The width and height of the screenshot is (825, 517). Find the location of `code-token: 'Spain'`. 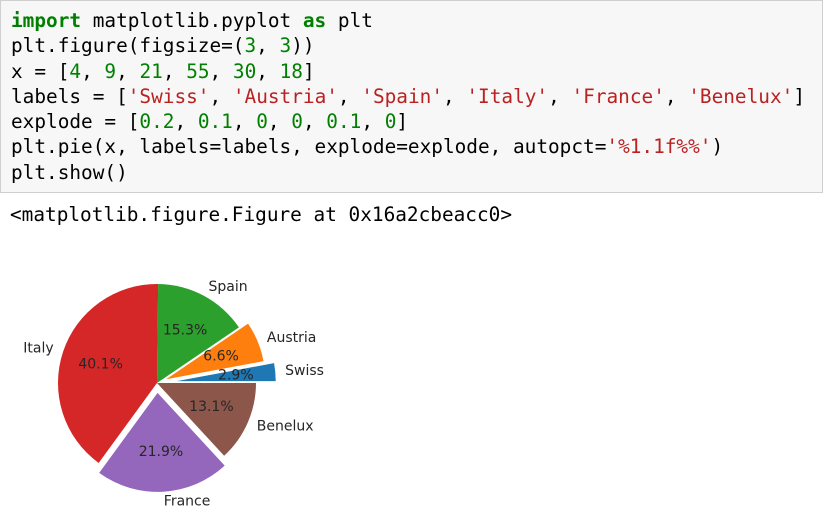

code-token: 'Spain' is located at coordinates (402, 96).